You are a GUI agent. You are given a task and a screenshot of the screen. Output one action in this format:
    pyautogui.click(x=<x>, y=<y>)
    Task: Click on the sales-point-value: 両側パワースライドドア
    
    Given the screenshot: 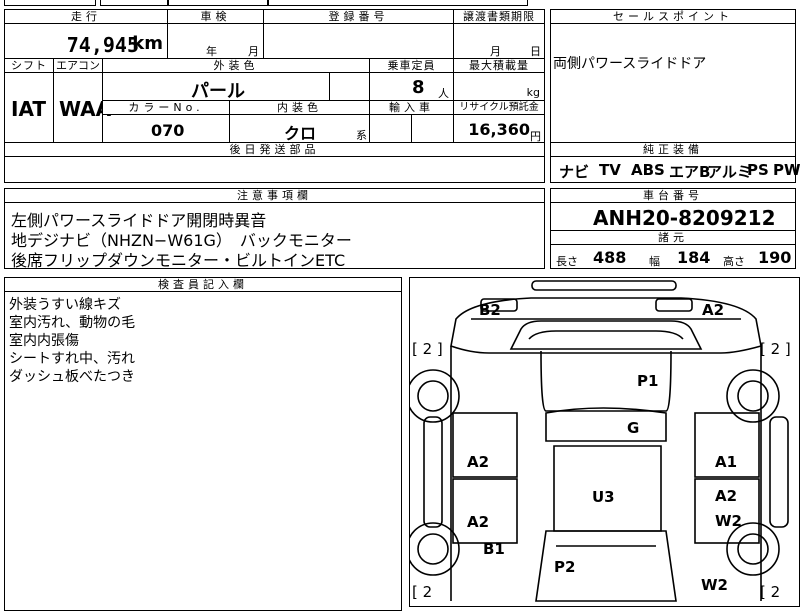 What is the action you would take?
    pyautogui.click(x=630, y=64)
    